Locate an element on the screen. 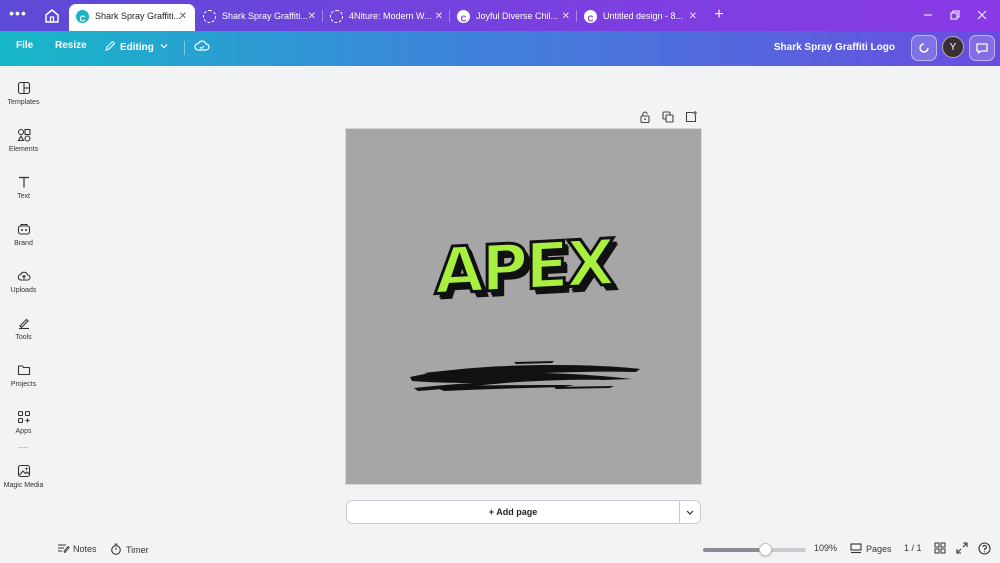 The width and height of the screenshot is (1000, 563). notes-label: Notes is located at coordinates (85, 549).